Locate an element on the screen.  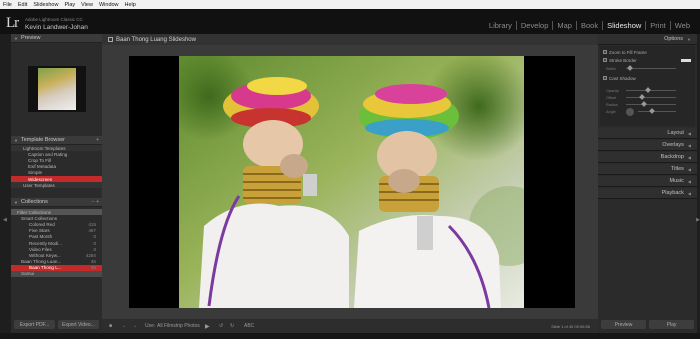
collection-label: Video Files is located at coordinates (40, 249).